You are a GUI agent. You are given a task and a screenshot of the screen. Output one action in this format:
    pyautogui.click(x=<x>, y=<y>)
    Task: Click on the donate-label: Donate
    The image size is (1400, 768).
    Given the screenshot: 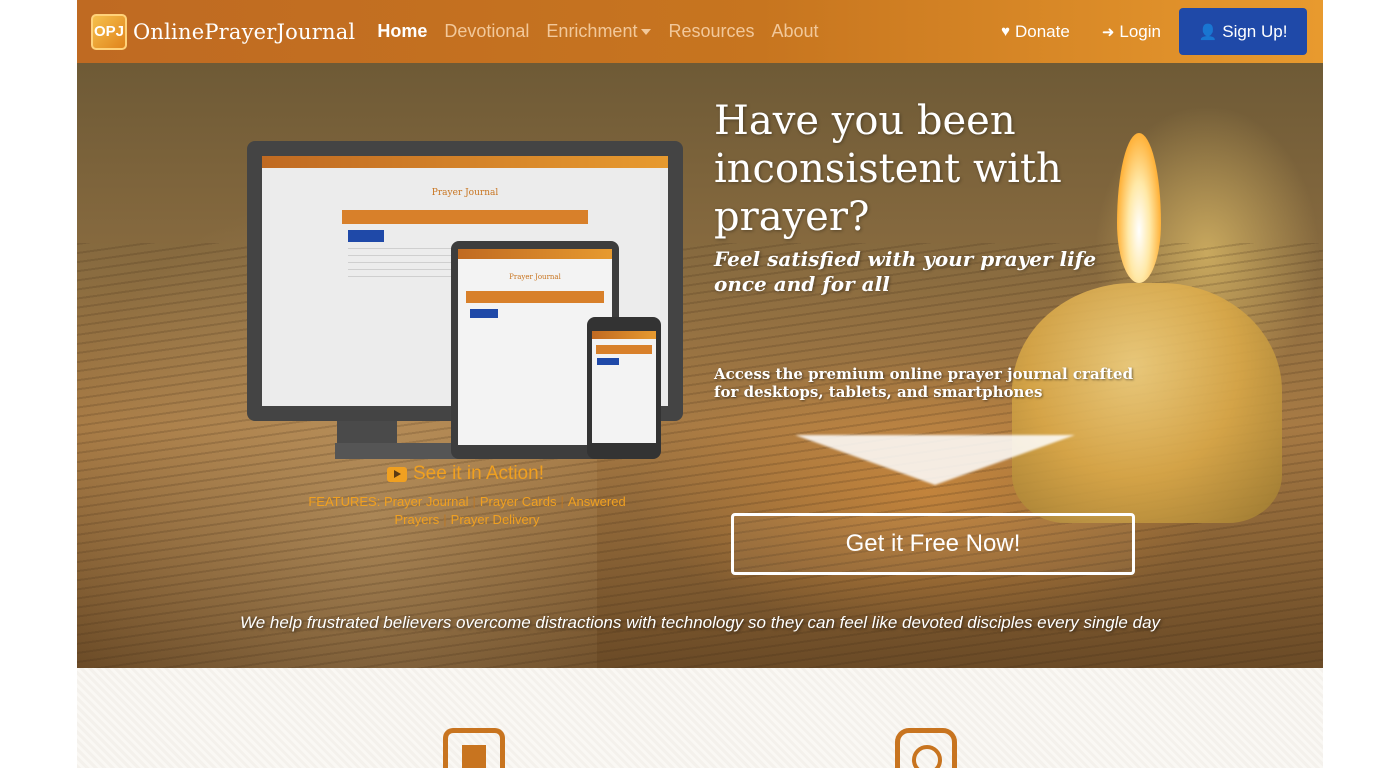 What is the action you would take?
    pyautogui.click(x=1042, y=31)
    